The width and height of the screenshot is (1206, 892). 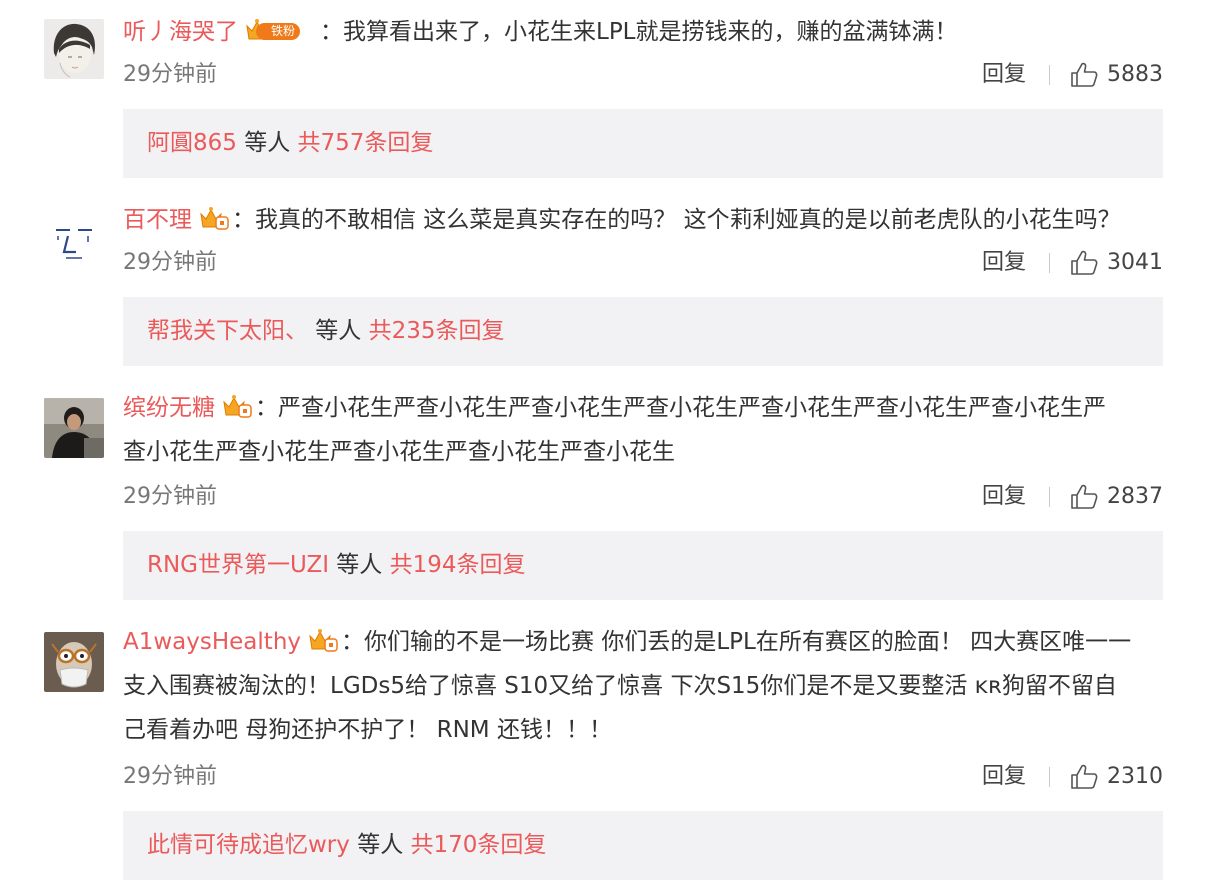 I want to click on comment-meta: 29分钟前 回复 2310, so click(x=643, y=777).